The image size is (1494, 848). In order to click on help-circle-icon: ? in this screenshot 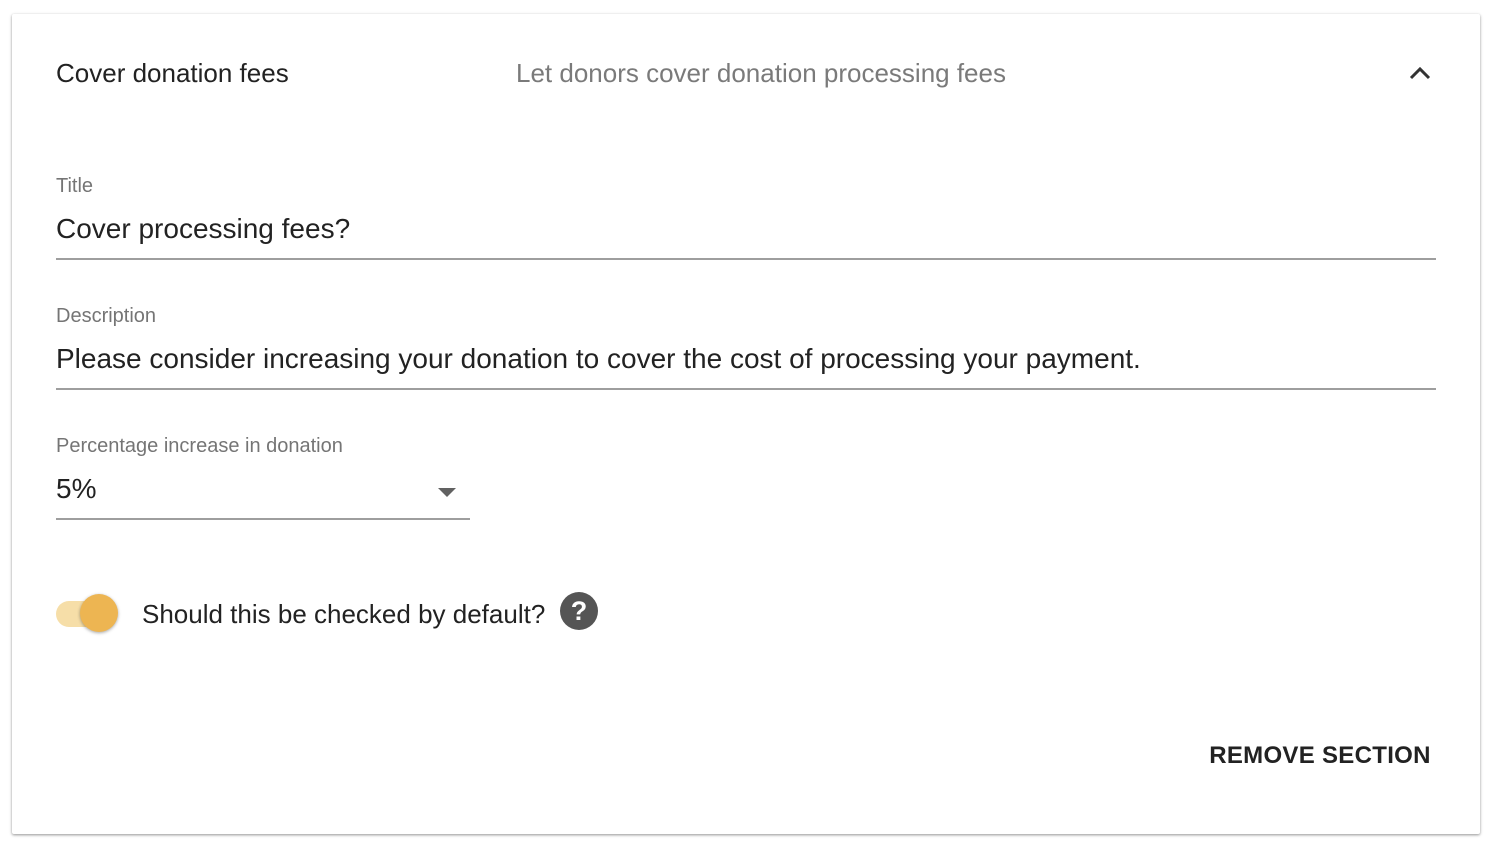, I will do `click(579, 611)`.